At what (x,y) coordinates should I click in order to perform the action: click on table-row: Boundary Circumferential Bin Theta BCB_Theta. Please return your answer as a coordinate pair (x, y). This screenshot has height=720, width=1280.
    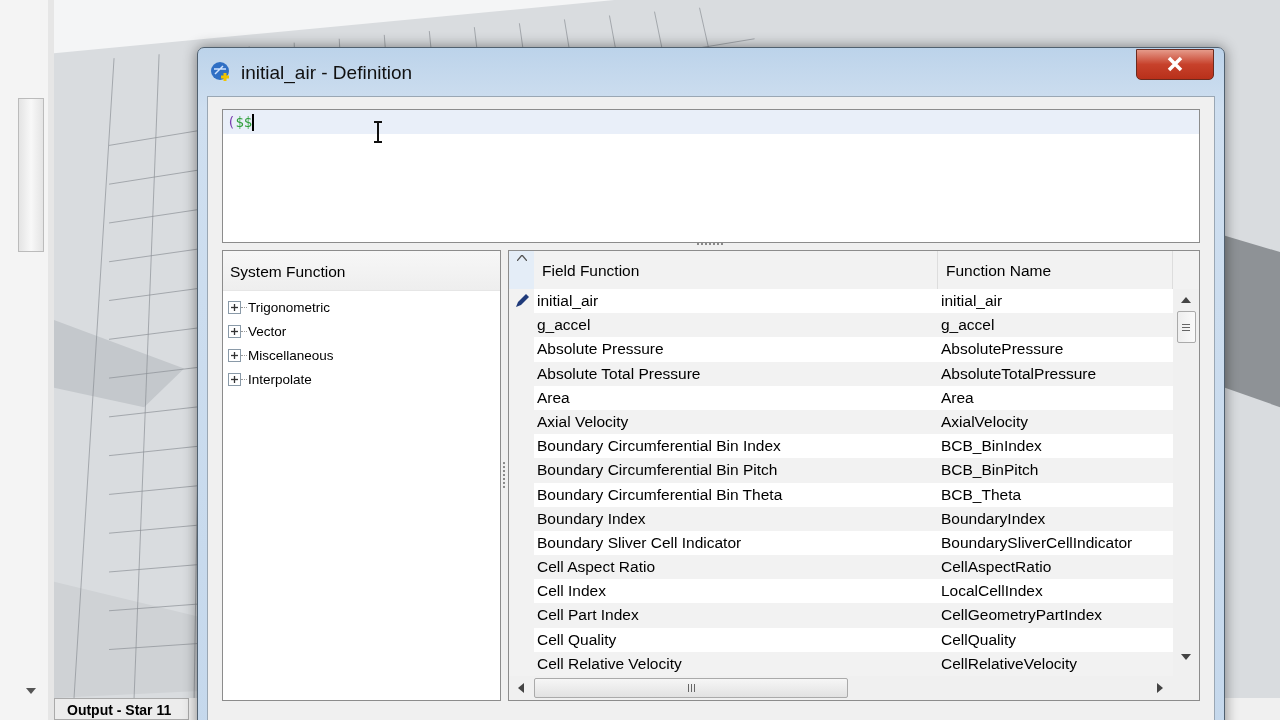
    Looking at the image, I should click on (841, 494).